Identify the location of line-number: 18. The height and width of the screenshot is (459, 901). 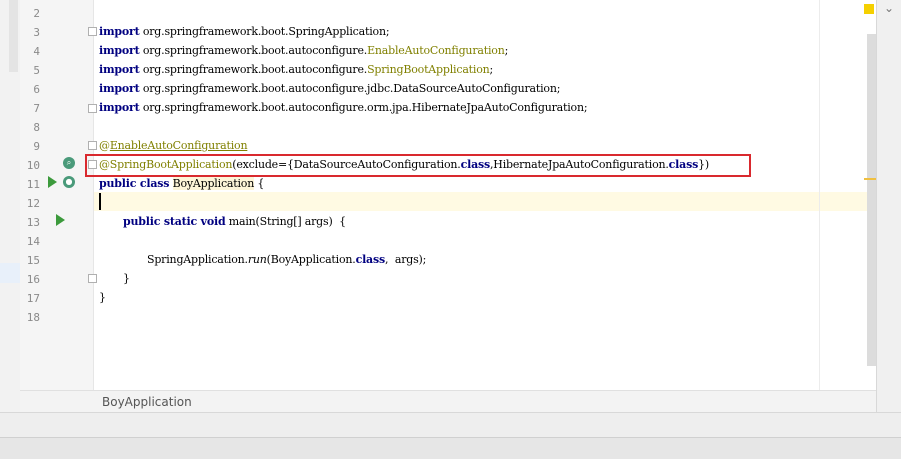
(33, 317).